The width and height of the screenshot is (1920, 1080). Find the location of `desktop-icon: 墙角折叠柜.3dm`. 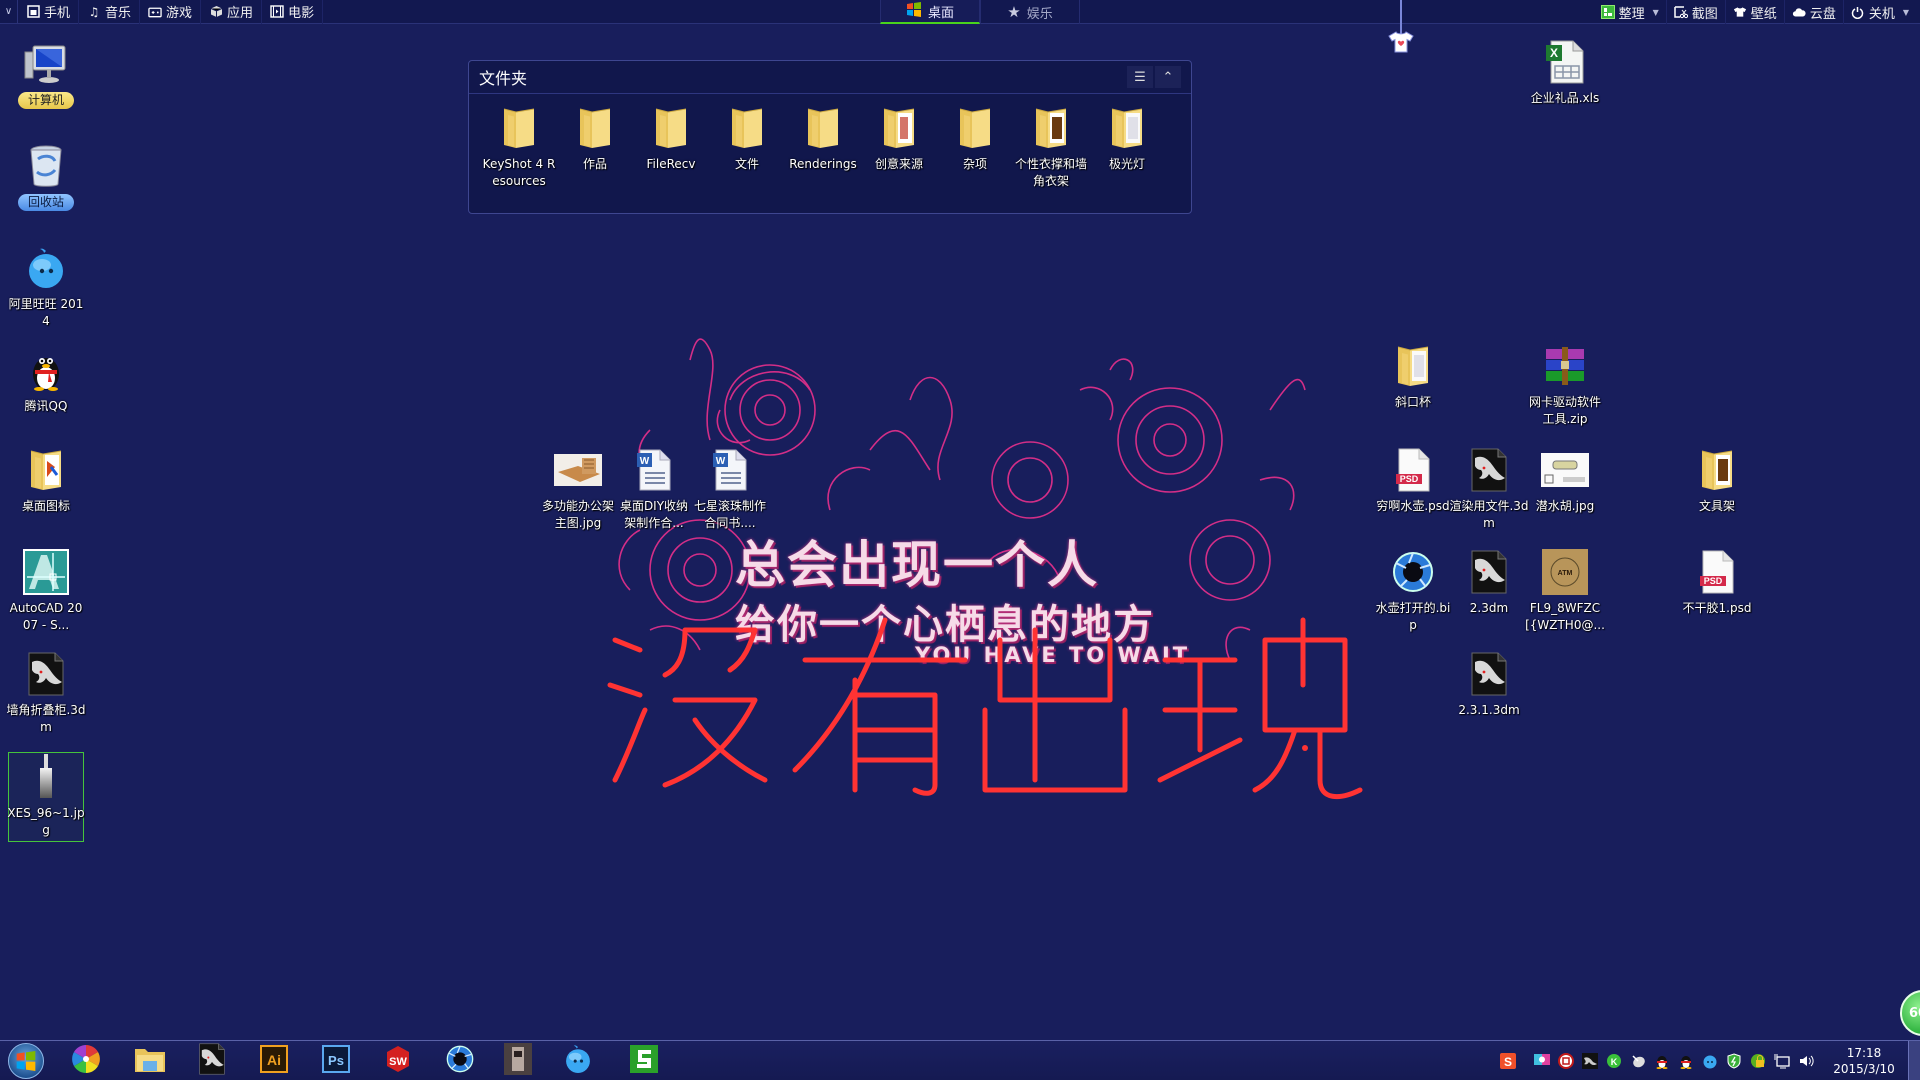

desktop-icon: 墙角折叠柜.3dm is located at coordinates (46, 693).